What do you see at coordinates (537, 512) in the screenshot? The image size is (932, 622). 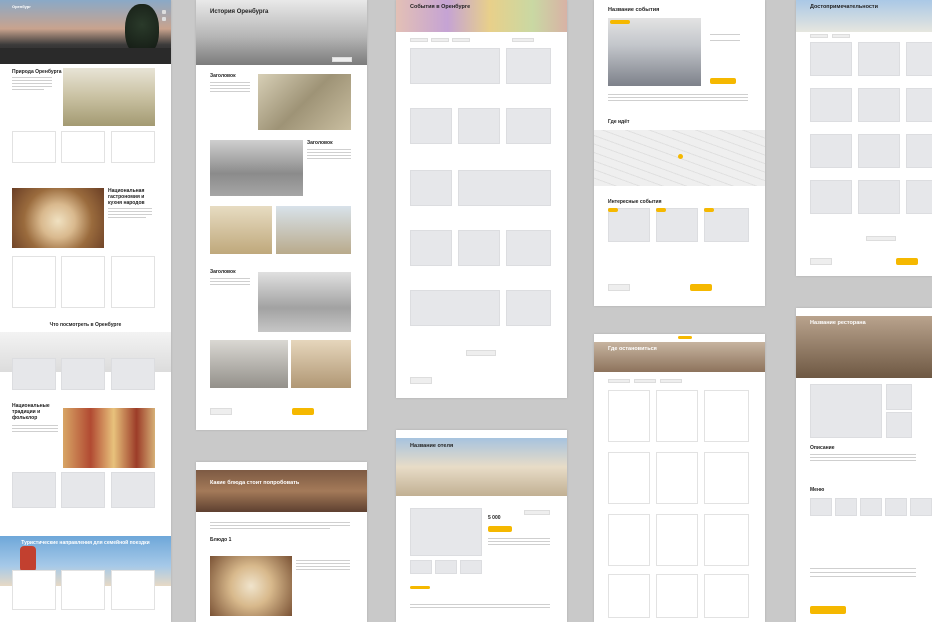 I see `action-button` at bounding box center [537, 512].